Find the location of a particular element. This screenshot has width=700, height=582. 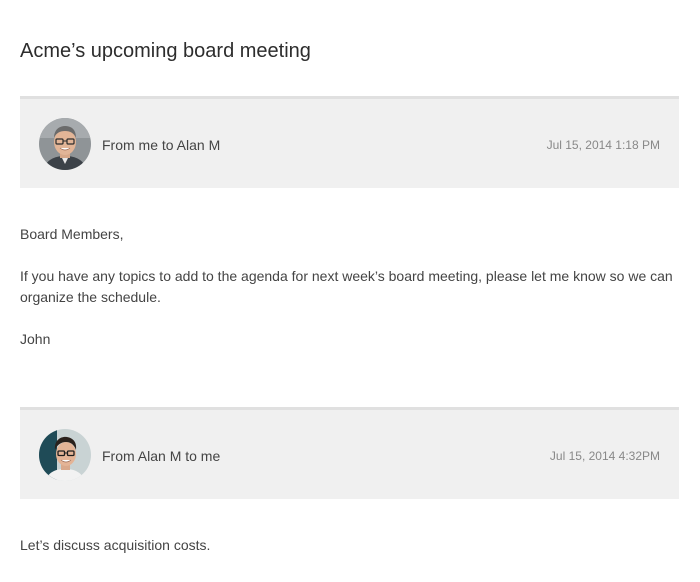

from-line: From me to Alan M is located at coordinates (161, 145).